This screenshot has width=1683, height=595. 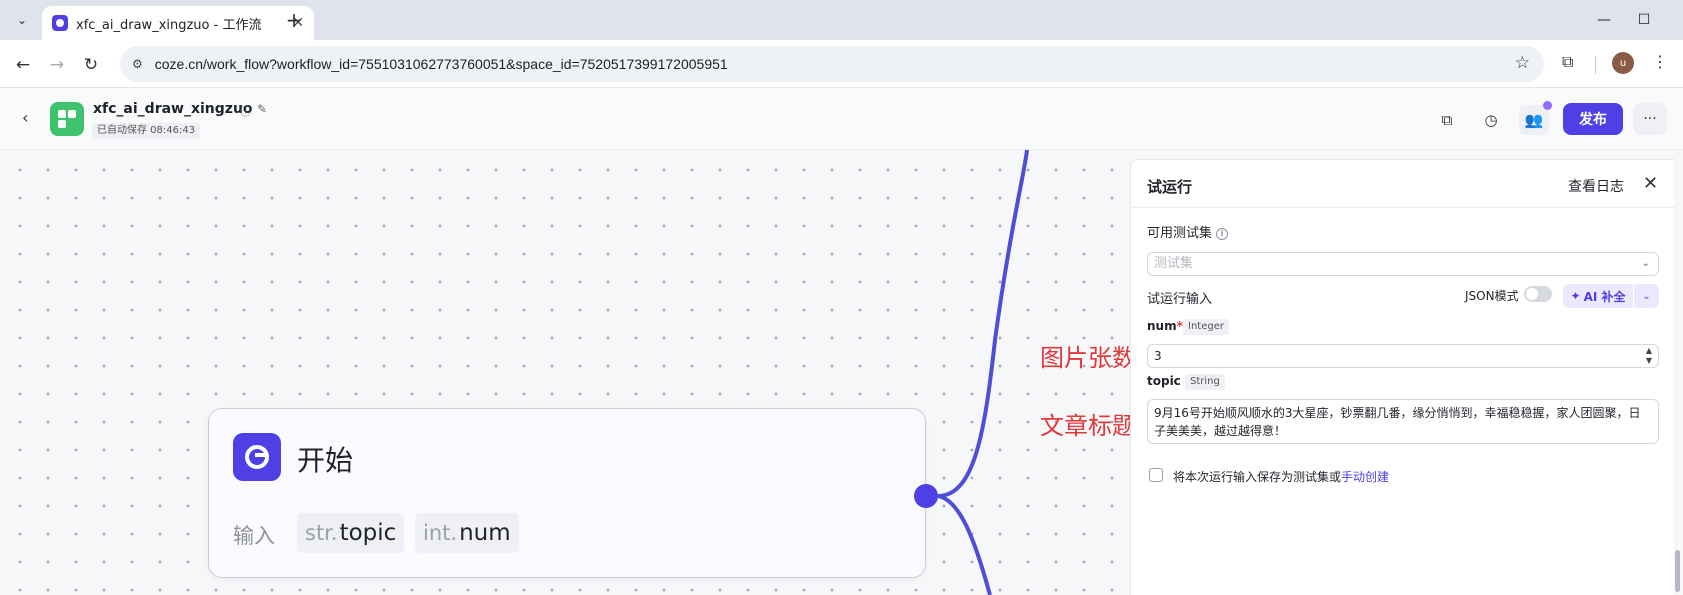 I want to click on save-testset-text: 将本次运行输入保存为测试集或手动创建, so click(x=1281, y=476).